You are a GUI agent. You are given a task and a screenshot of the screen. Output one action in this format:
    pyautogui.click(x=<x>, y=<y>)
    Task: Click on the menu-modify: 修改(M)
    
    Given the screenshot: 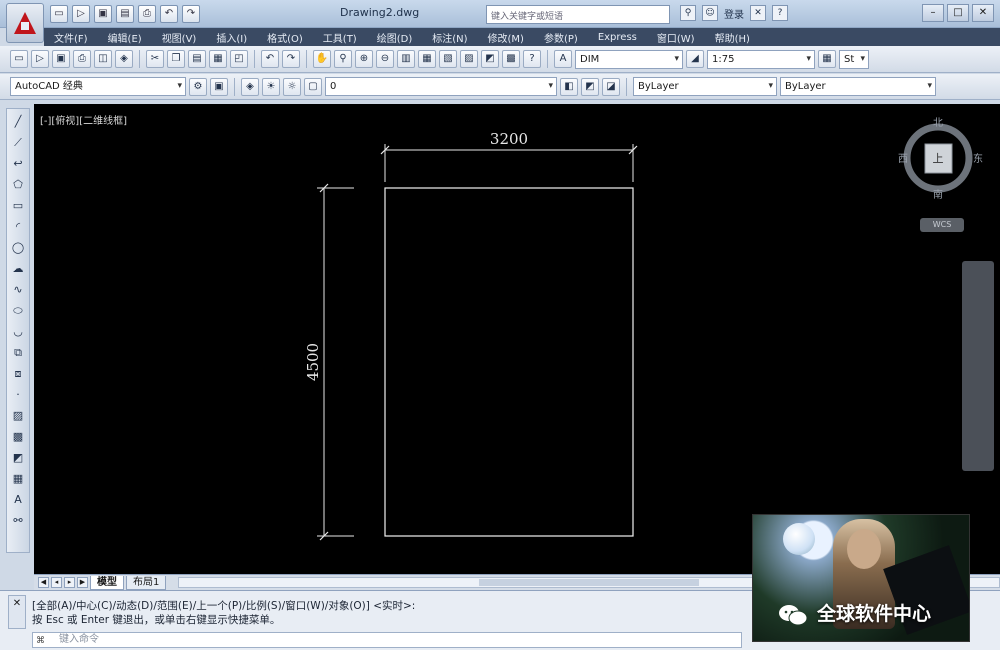 What is the action you would take?
    pyautogui.click(x=506, y=37)
    